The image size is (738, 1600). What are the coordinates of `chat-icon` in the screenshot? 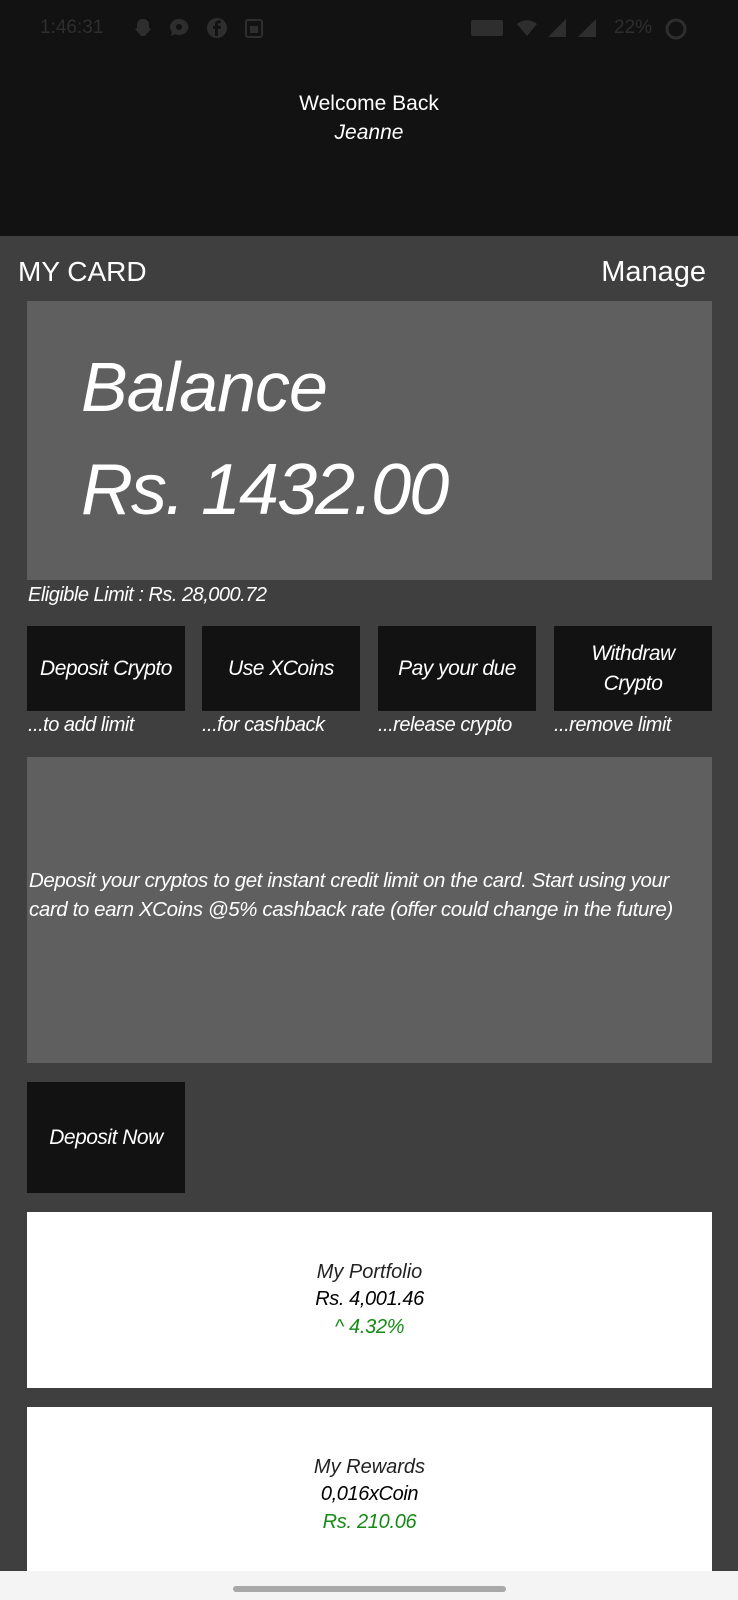 It's located at (179, 28).